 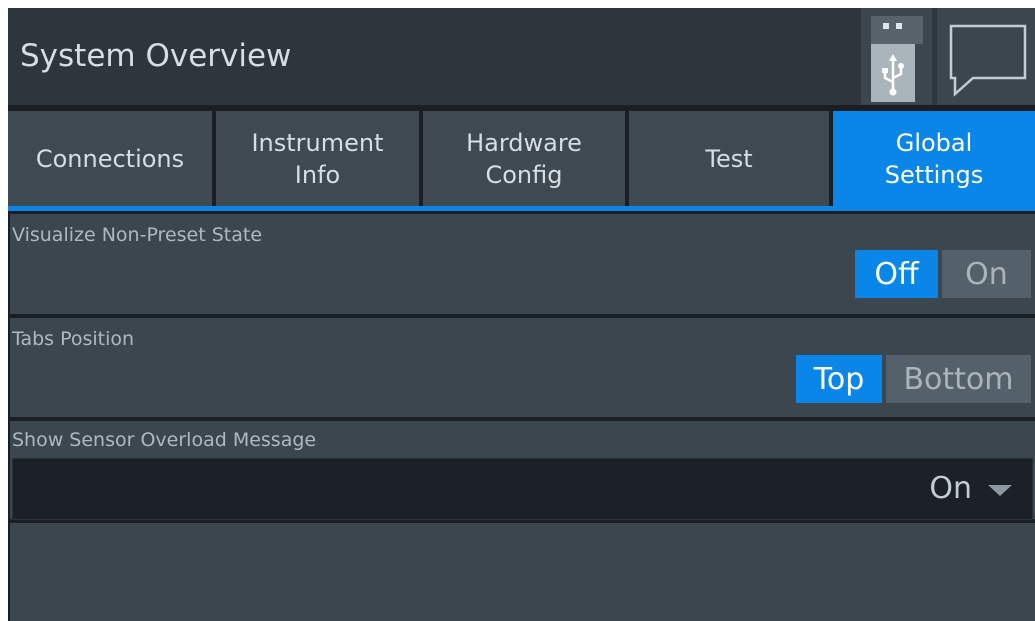 I want to click on tabs-position-bottom-button: Bottom, so click(x=958, y=379).